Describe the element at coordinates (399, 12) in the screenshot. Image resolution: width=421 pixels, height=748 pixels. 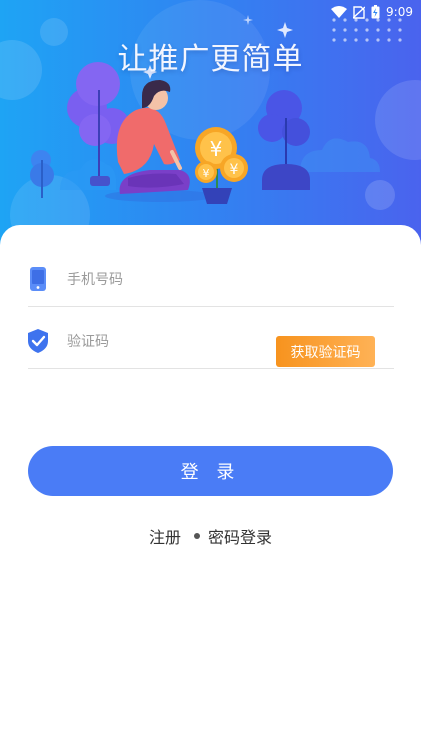
I see `status-time: 9:09` at that location.